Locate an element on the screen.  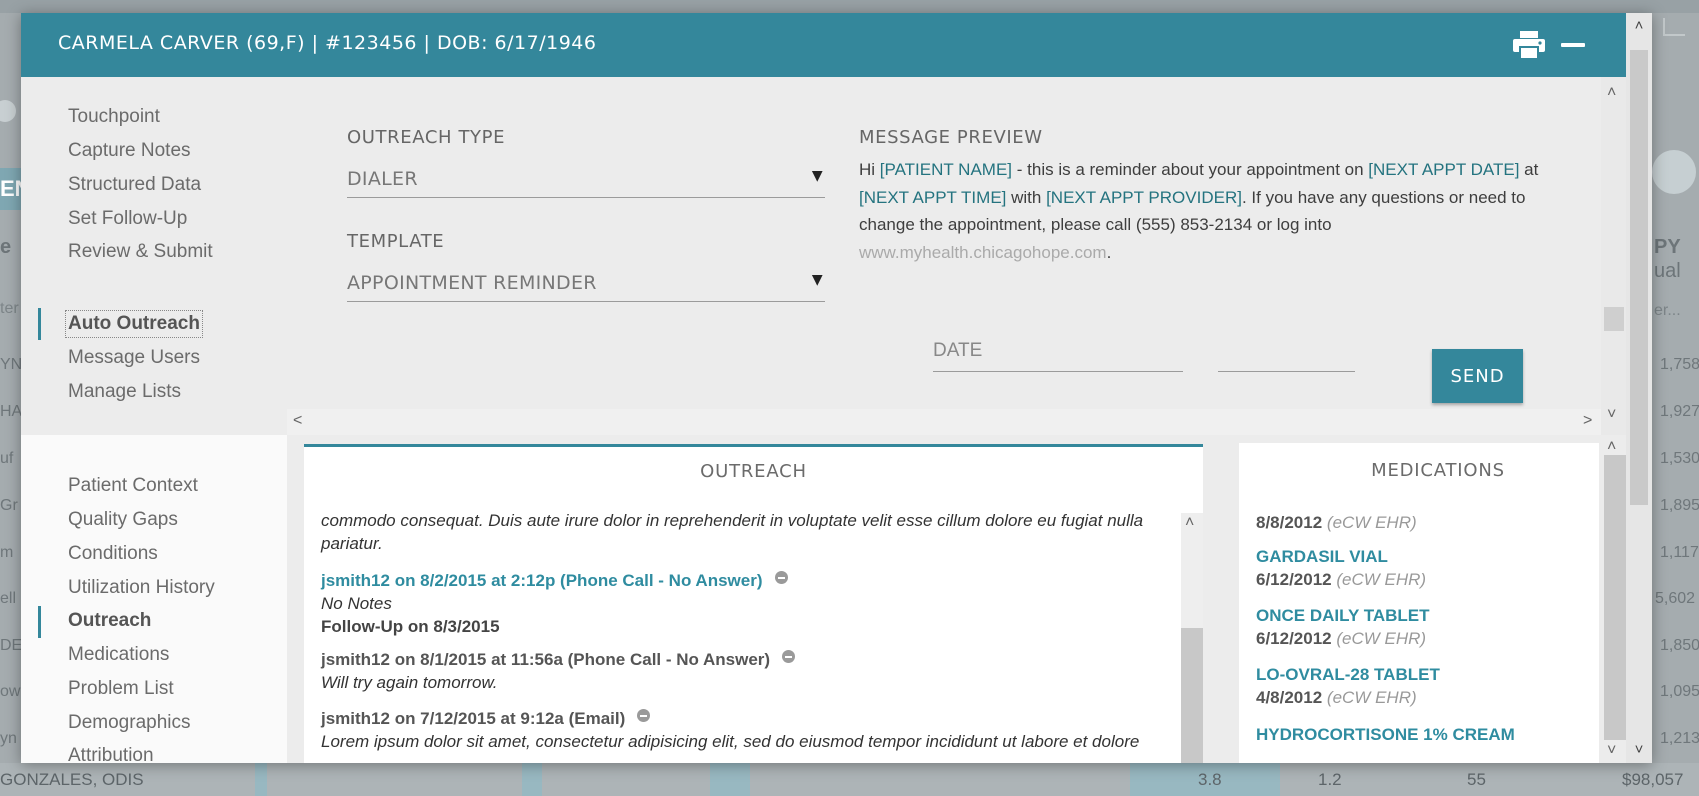
preview-token: [NEXT APPT PROVIDER] is located at coordinates (1144, 197).